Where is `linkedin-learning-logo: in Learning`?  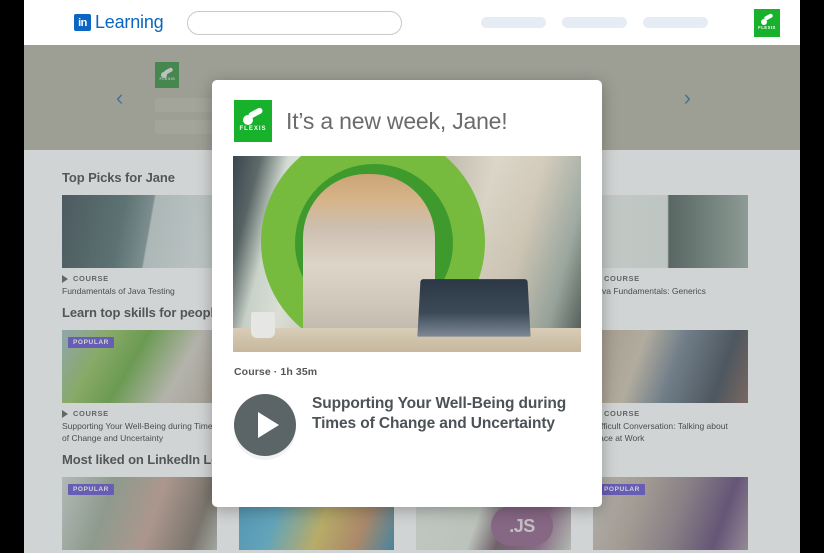 linkedin-learning-logo: in Learning is located at coordinates (119, 22).